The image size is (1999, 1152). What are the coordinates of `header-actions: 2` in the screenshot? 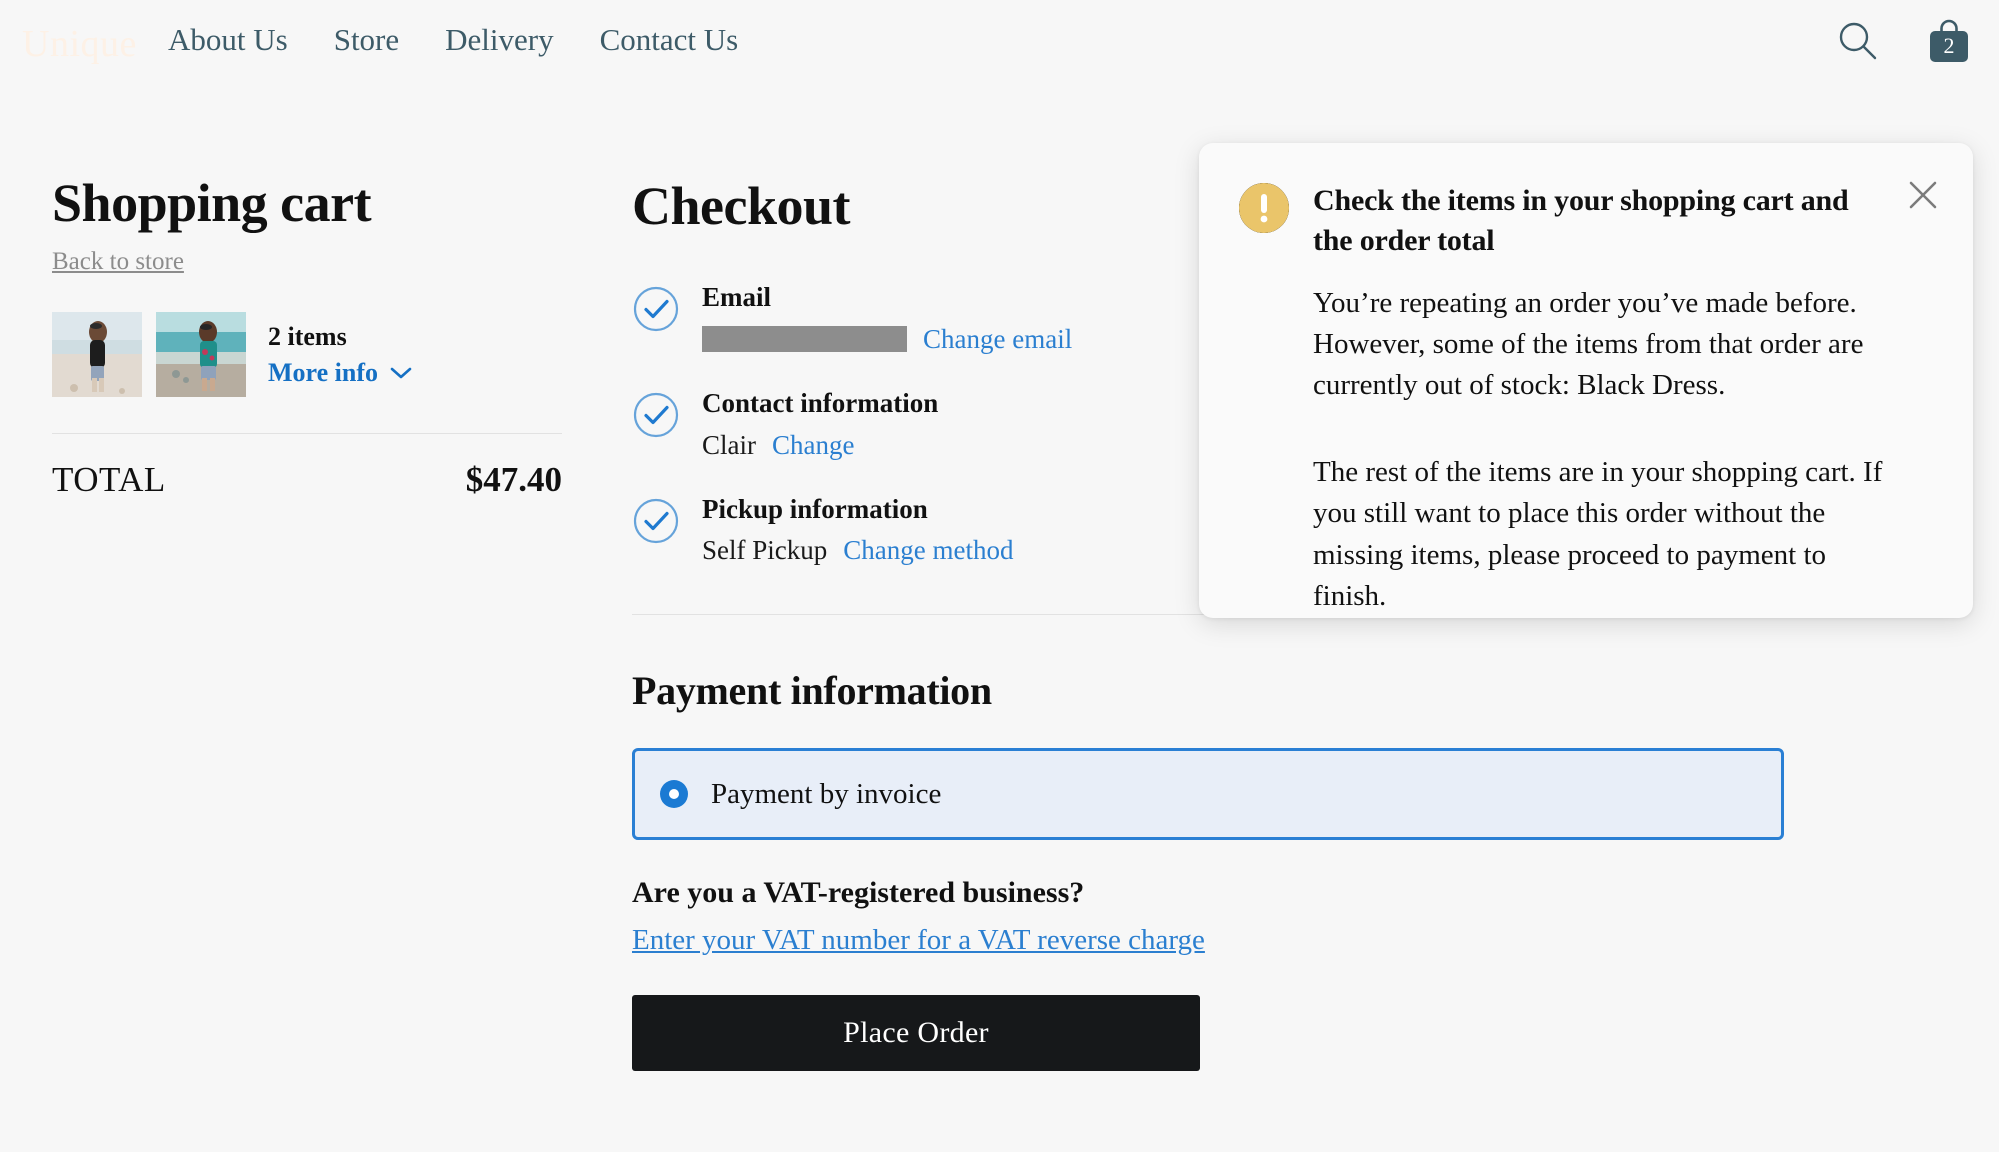 It's located at (1904, 41).